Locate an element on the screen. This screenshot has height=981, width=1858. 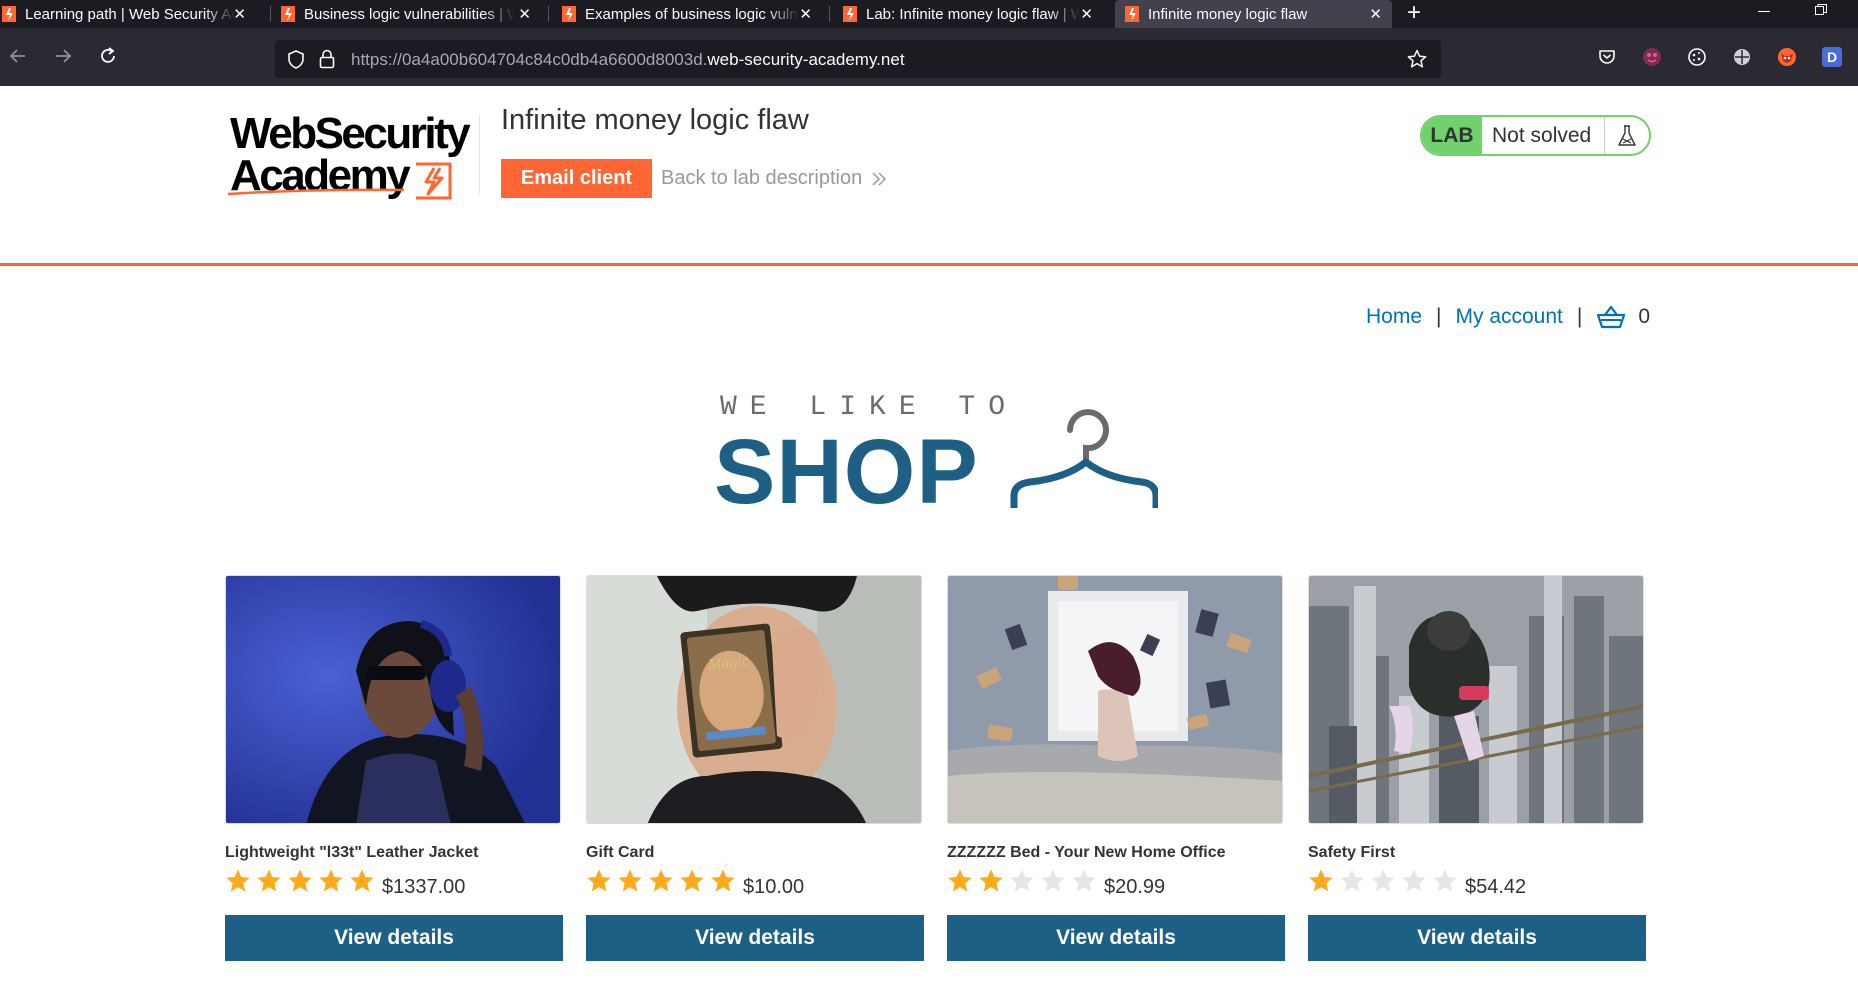
browser-tab: Learning path | Web Security Academy ✕ is located at coordinates (127, 14).